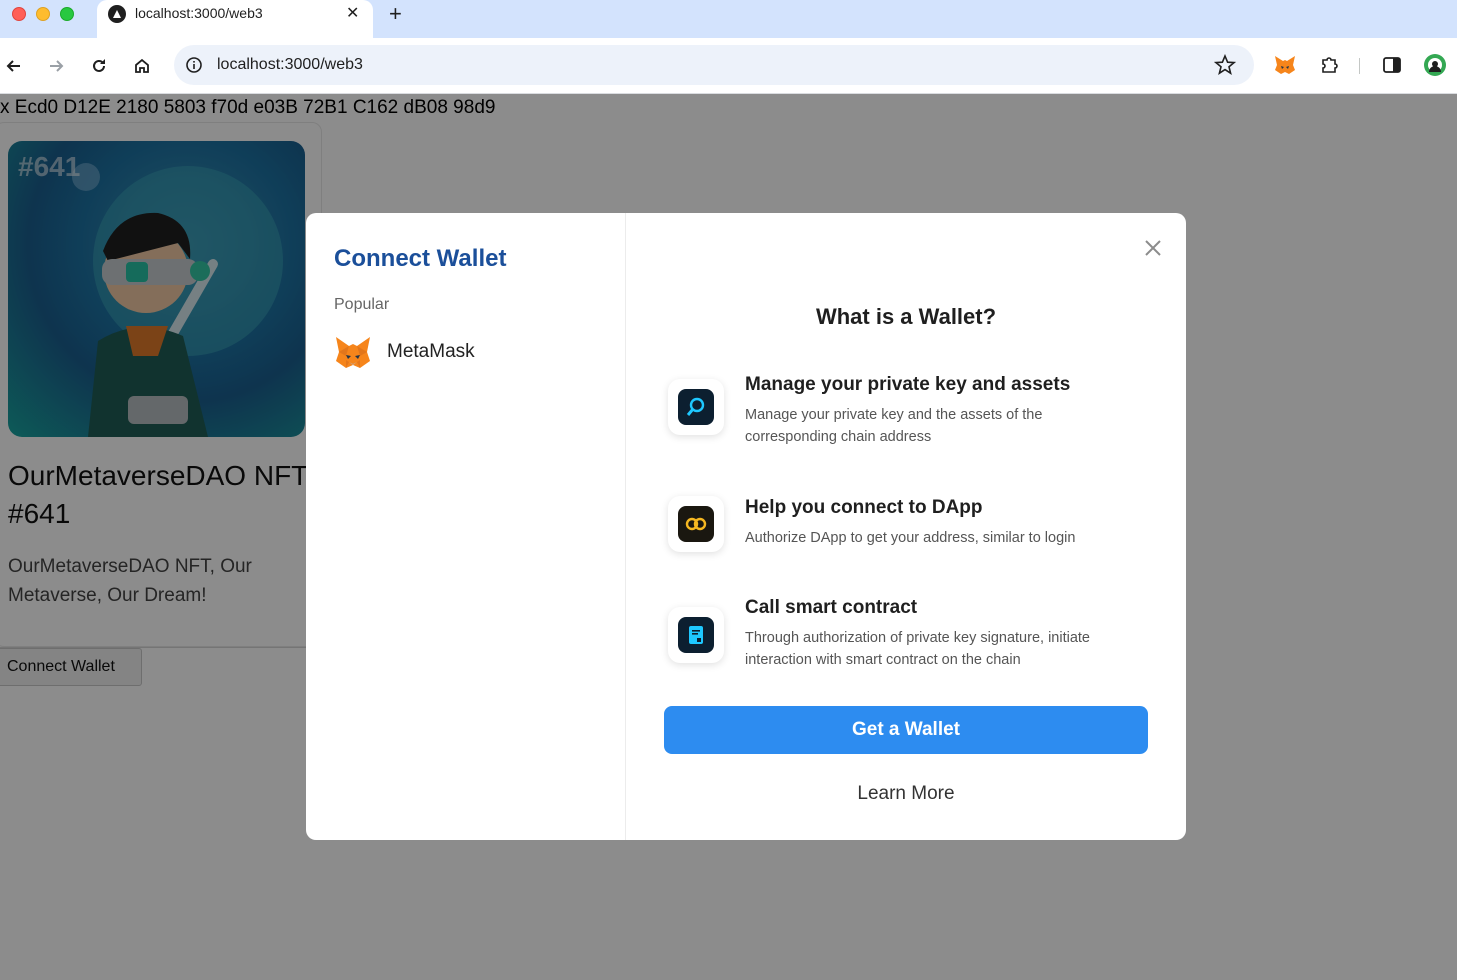 The width and height of the screenshot is (1457, 980). I want to click on window-zoom-button, so click(67, 14).